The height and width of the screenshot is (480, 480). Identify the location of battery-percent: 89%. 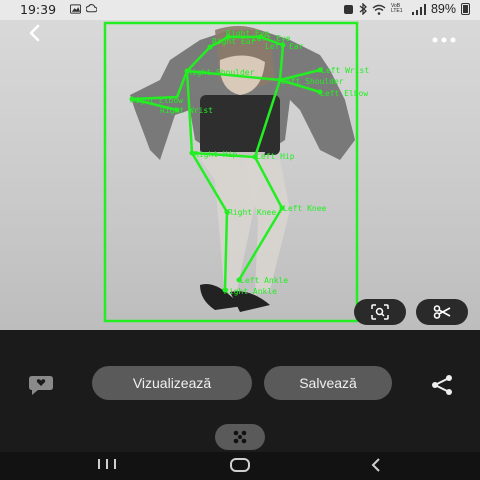
(443, 9).